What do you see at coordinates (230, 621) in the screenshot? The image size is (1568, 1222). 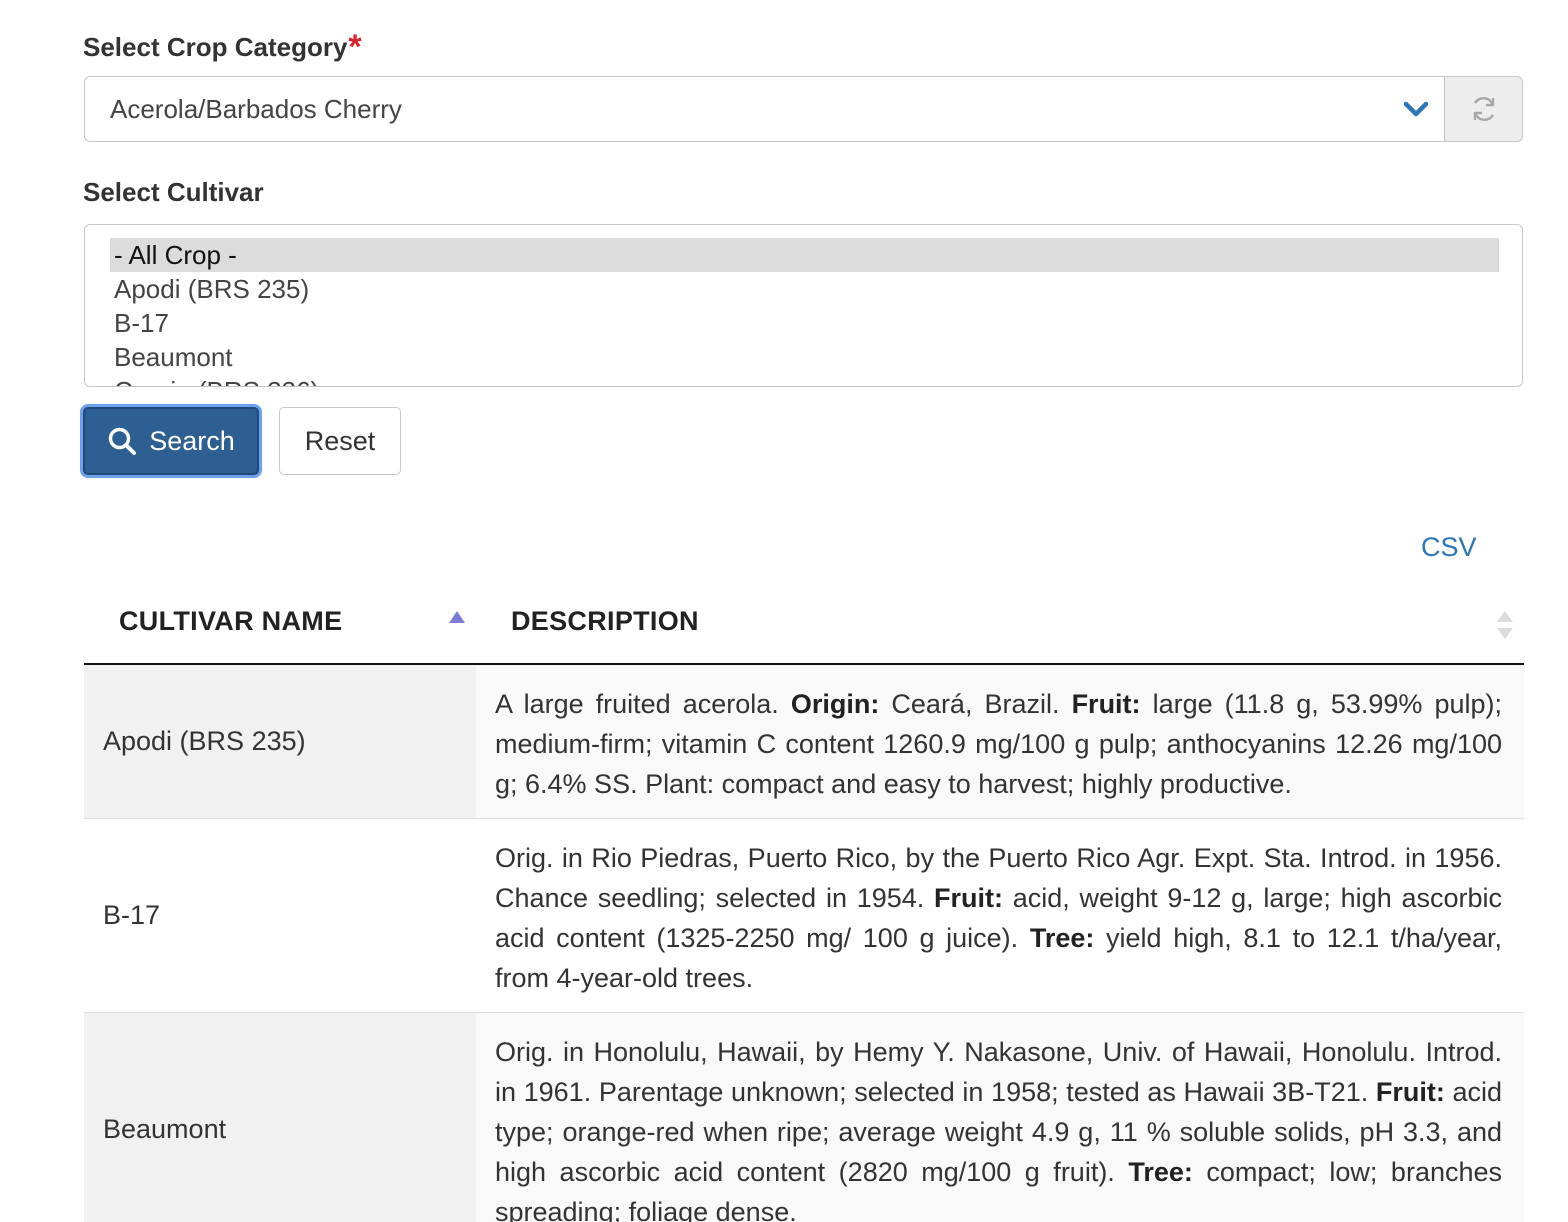 I see `column-header-cultivar-name: CULTIVAR NAME` at bounding box center [230, 621].